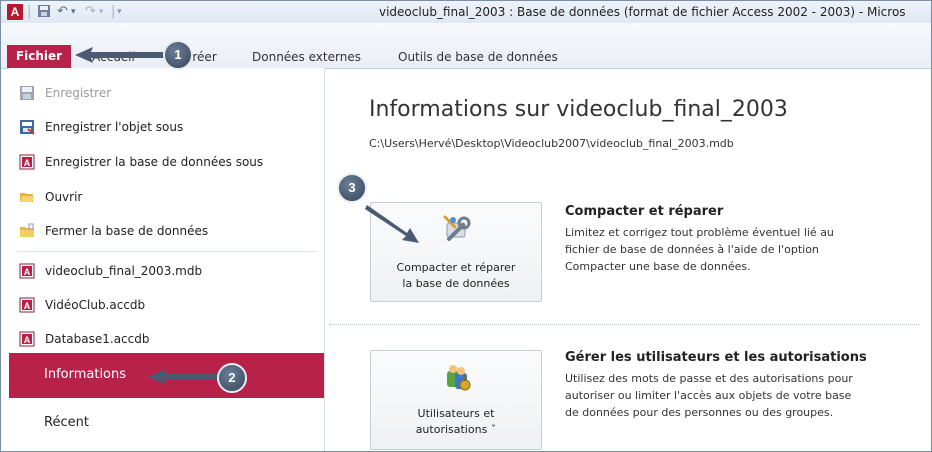 The width and height of the screenshot is (932, 452). What do you see at coordinates (306, 57) in the screenshot?
I see `tab-donnees-externes: Données externes` at bounding box center [306, 57].